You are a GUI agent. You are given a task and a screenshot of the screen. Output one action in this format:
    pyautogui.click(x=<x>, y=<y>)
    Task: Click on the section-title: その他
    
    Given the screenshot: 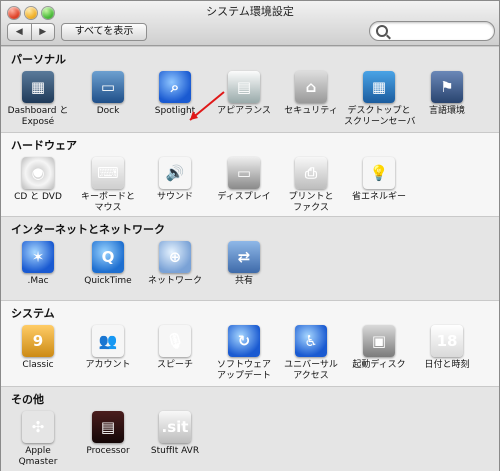 What is the action you would take?
    pyautogui.click(x=27, y=399)
    